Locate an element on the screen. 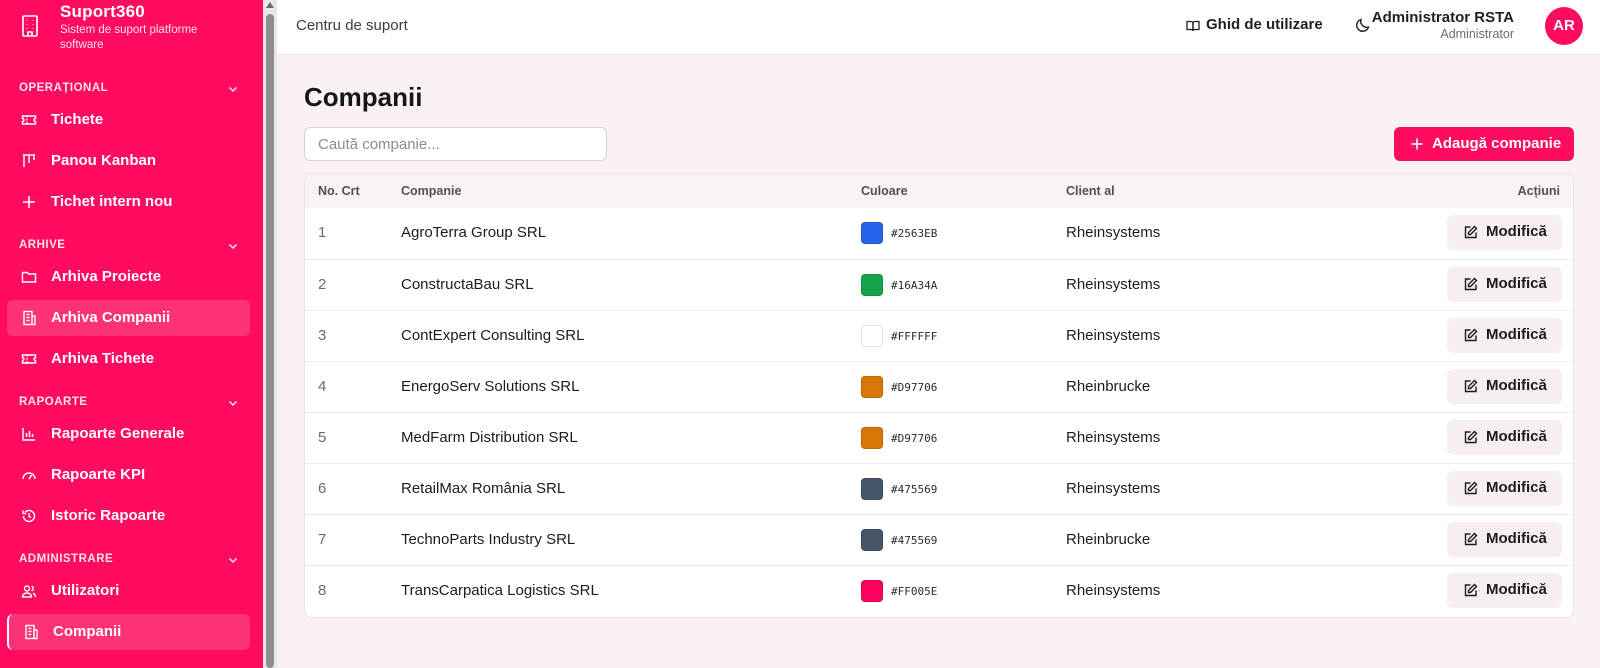  section-label: OPERAȚIONAL is located at coordinates (64, 88).